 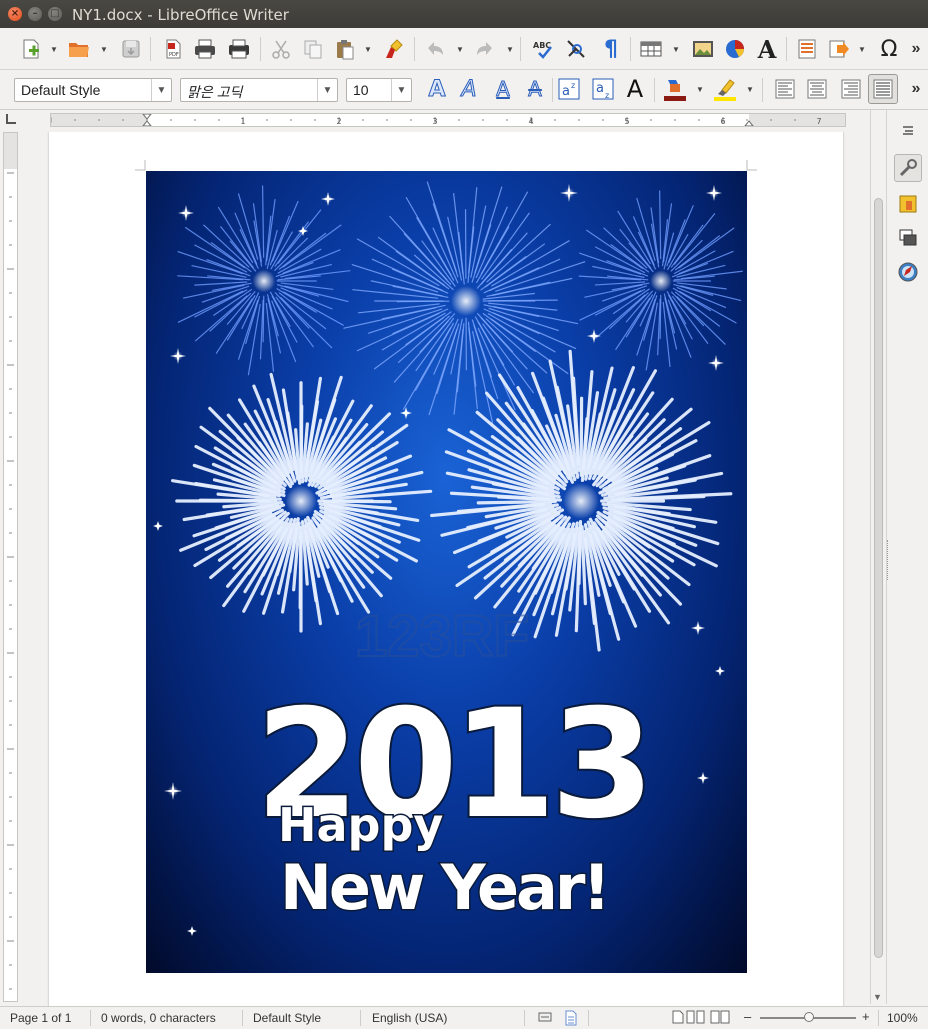 What do you see at coordinates (448, 120) in the screenshot?
I see `horizontal-ruler: 1234567` at bounding box center [448, 120].